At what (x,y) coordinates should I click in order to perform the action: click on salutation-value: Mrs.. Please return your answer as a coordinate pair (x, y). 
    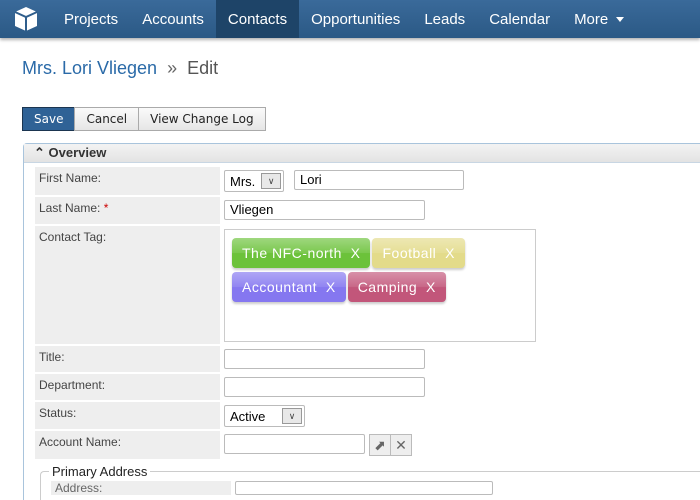
    Looking at the image, I should click on (243, 181).